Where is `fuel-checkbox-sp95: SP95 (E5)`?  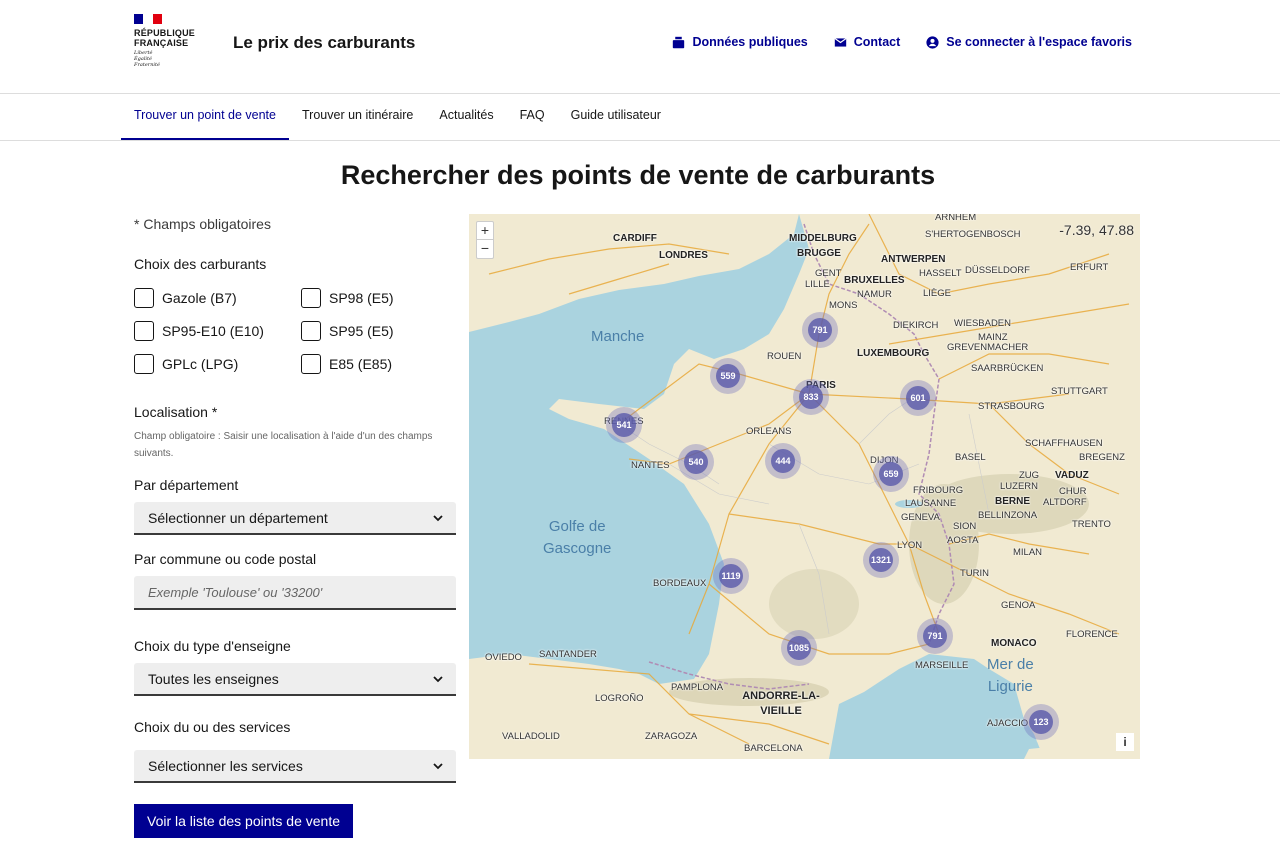 fuel-checkbox-sp95: SP95 (E5) is located at coordinates (347, 331).